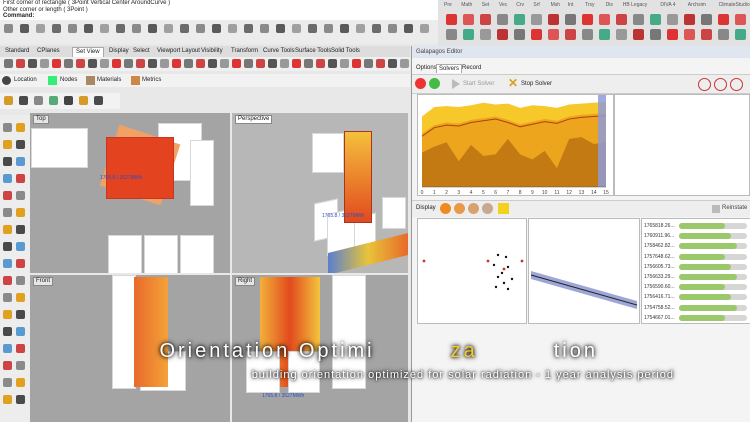  Describe the element at coordinates (503, 208) in the screenshot. I see `radiation-icon` at that location.